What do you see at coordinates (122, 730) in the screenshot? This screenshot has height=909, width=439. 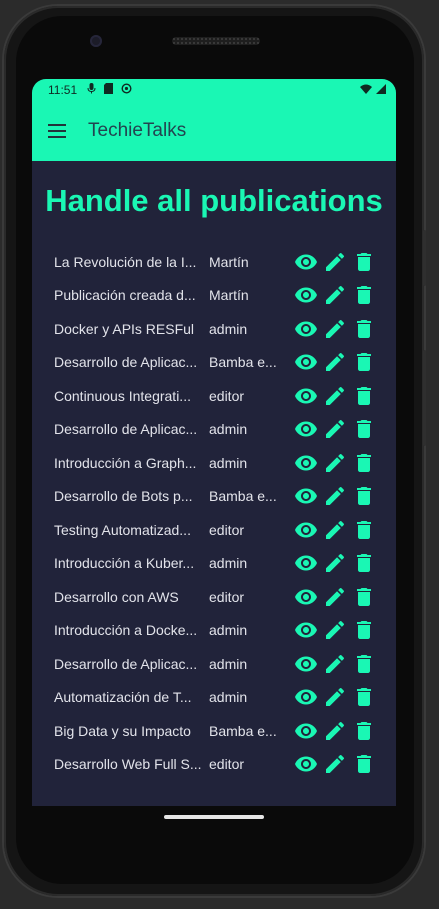 I see `publication-title: Big Data y su Impacto` at bounding box center [122, 730].